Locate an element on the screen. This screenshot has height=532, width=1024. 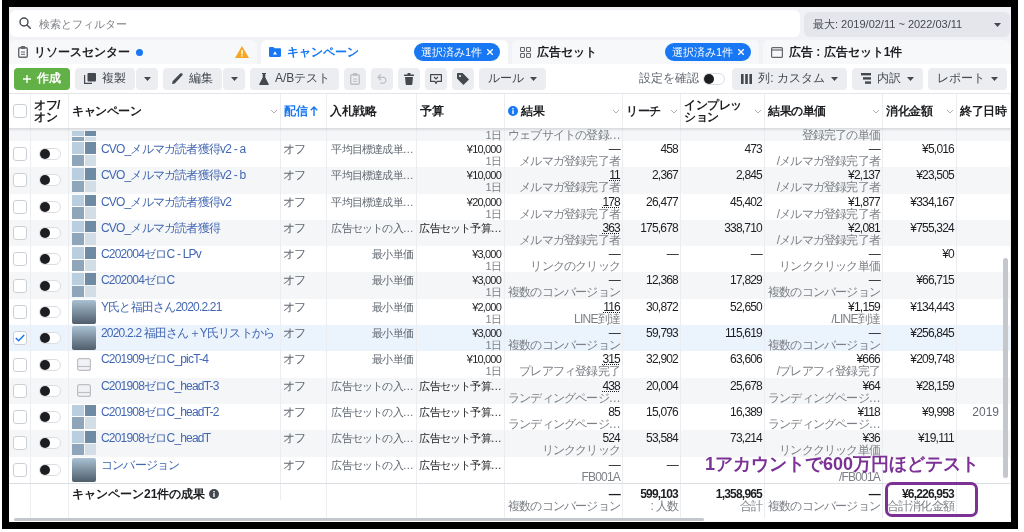
reports-button: レポート is located at coordinates (967, 78).